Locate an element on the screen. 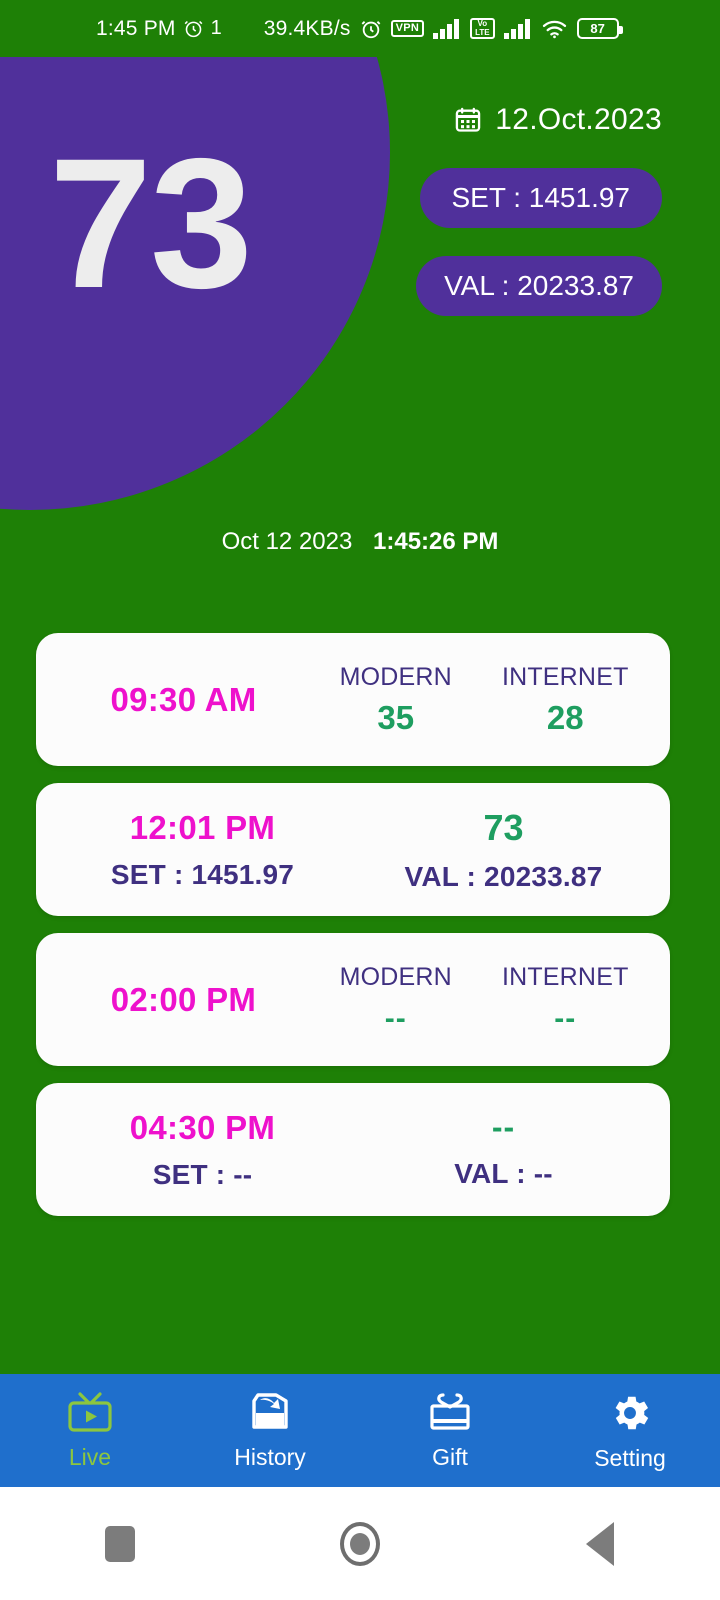 This screenshot has height=1600, width=720. header-date: 12.Oct.2023 is located at coordinates (578, 119).